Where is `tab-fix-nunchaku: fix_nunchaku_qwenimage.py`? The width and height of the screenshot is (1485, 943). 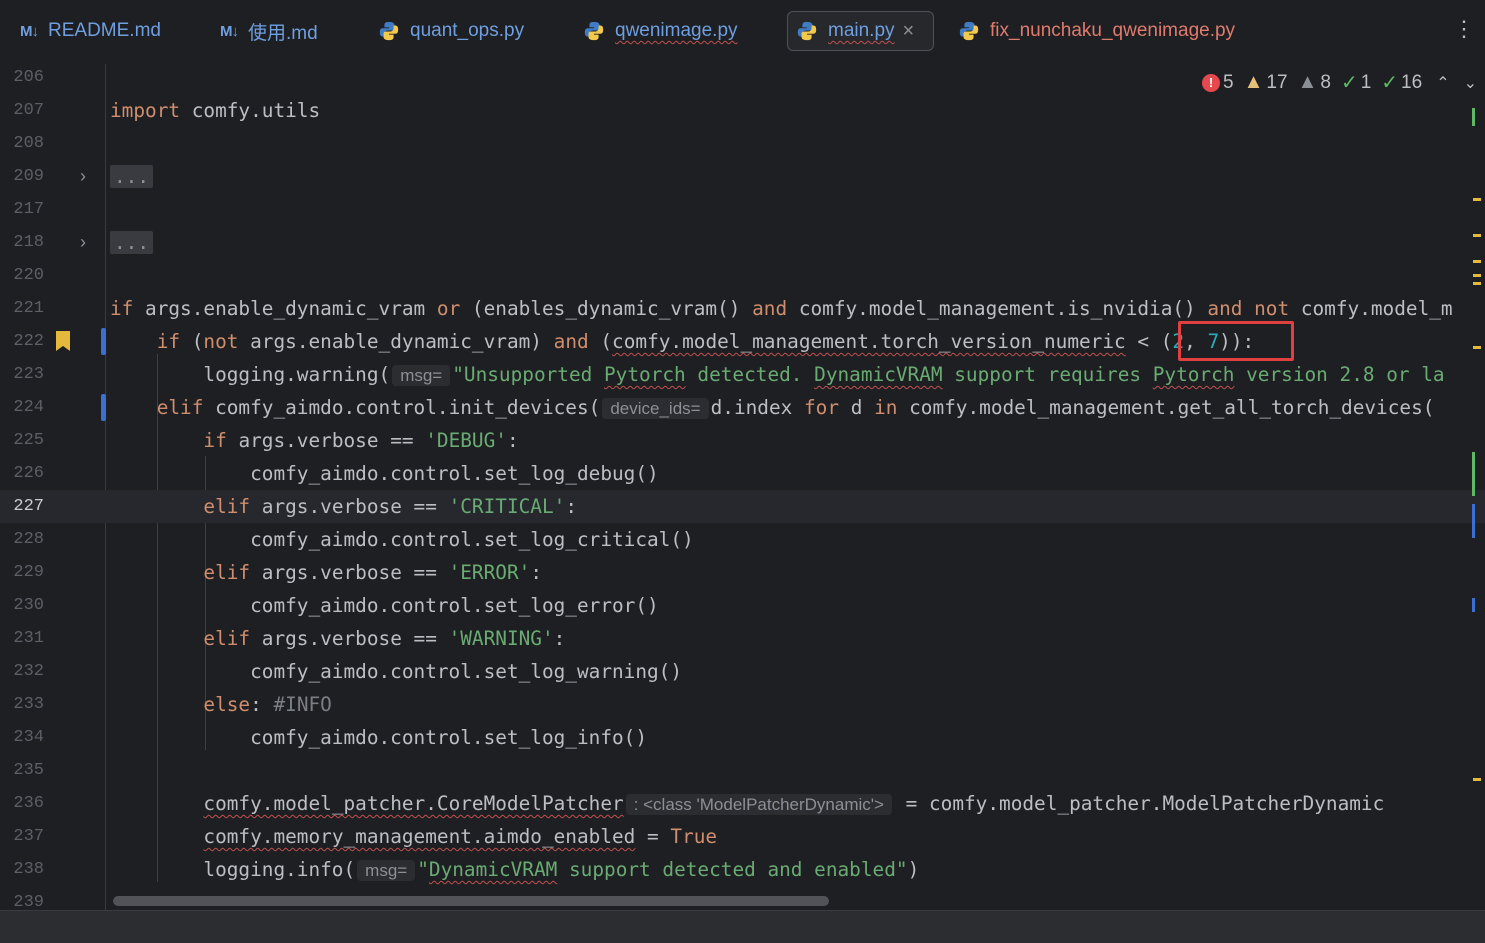 tab-fix-nunchaku: fix_nunchaku_qwenimage.py is located at coordinates (1097, 31).